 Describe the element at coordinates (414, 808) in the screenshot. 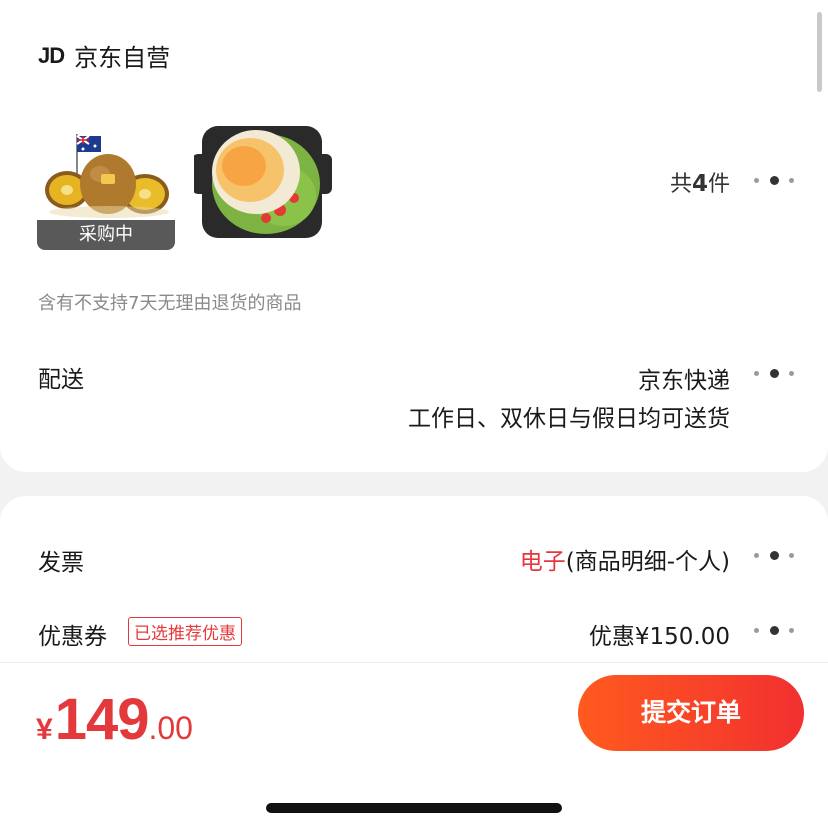

I see `home-indicator` at that location.